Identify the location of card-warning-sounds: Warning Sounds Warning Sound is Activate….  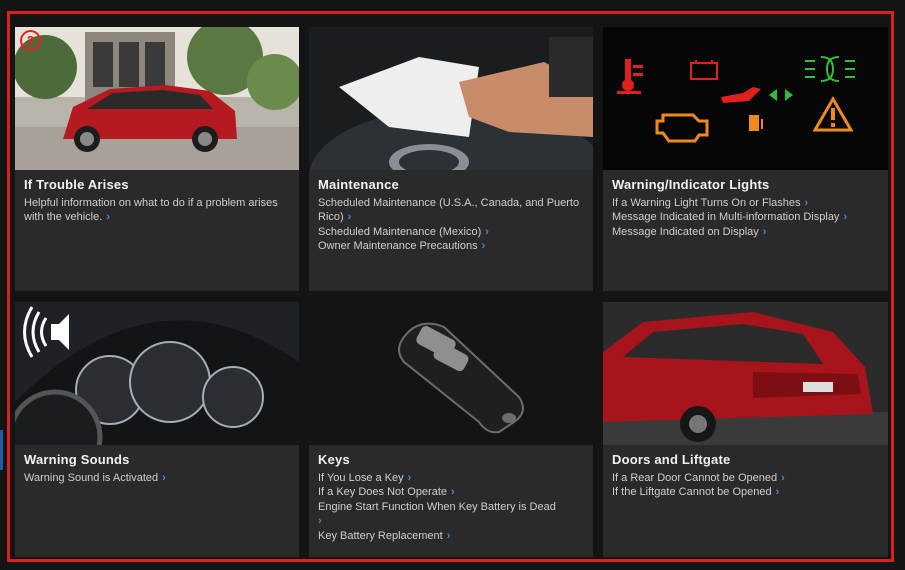
(157, 429).